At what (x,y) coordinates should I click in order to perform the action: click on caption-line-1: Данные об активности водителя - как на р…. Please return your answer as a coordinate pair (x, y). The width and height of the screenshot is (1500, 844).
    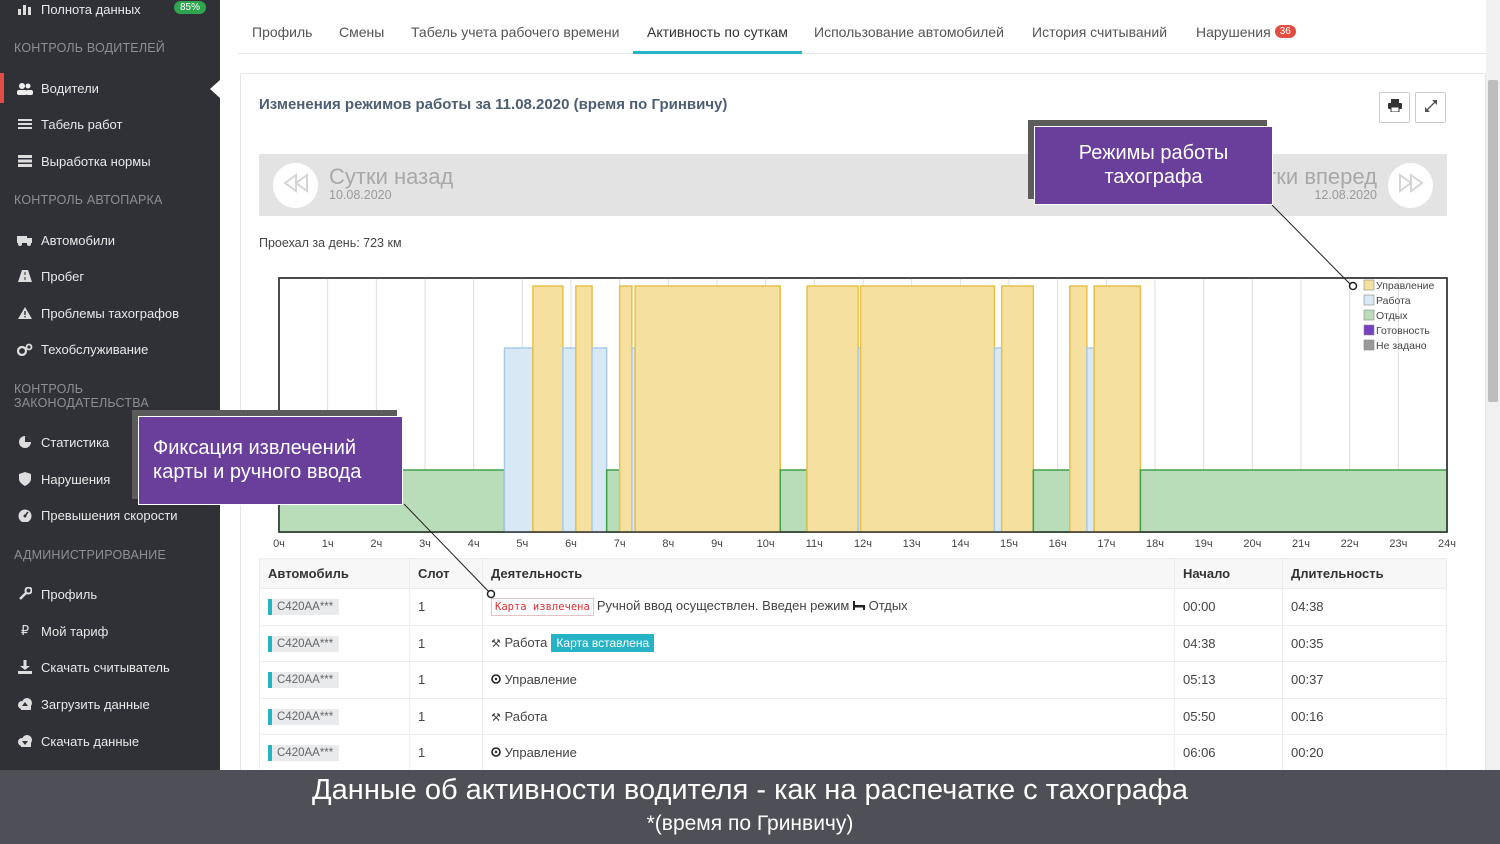
    Looking at the image, I should click on (750, 790).